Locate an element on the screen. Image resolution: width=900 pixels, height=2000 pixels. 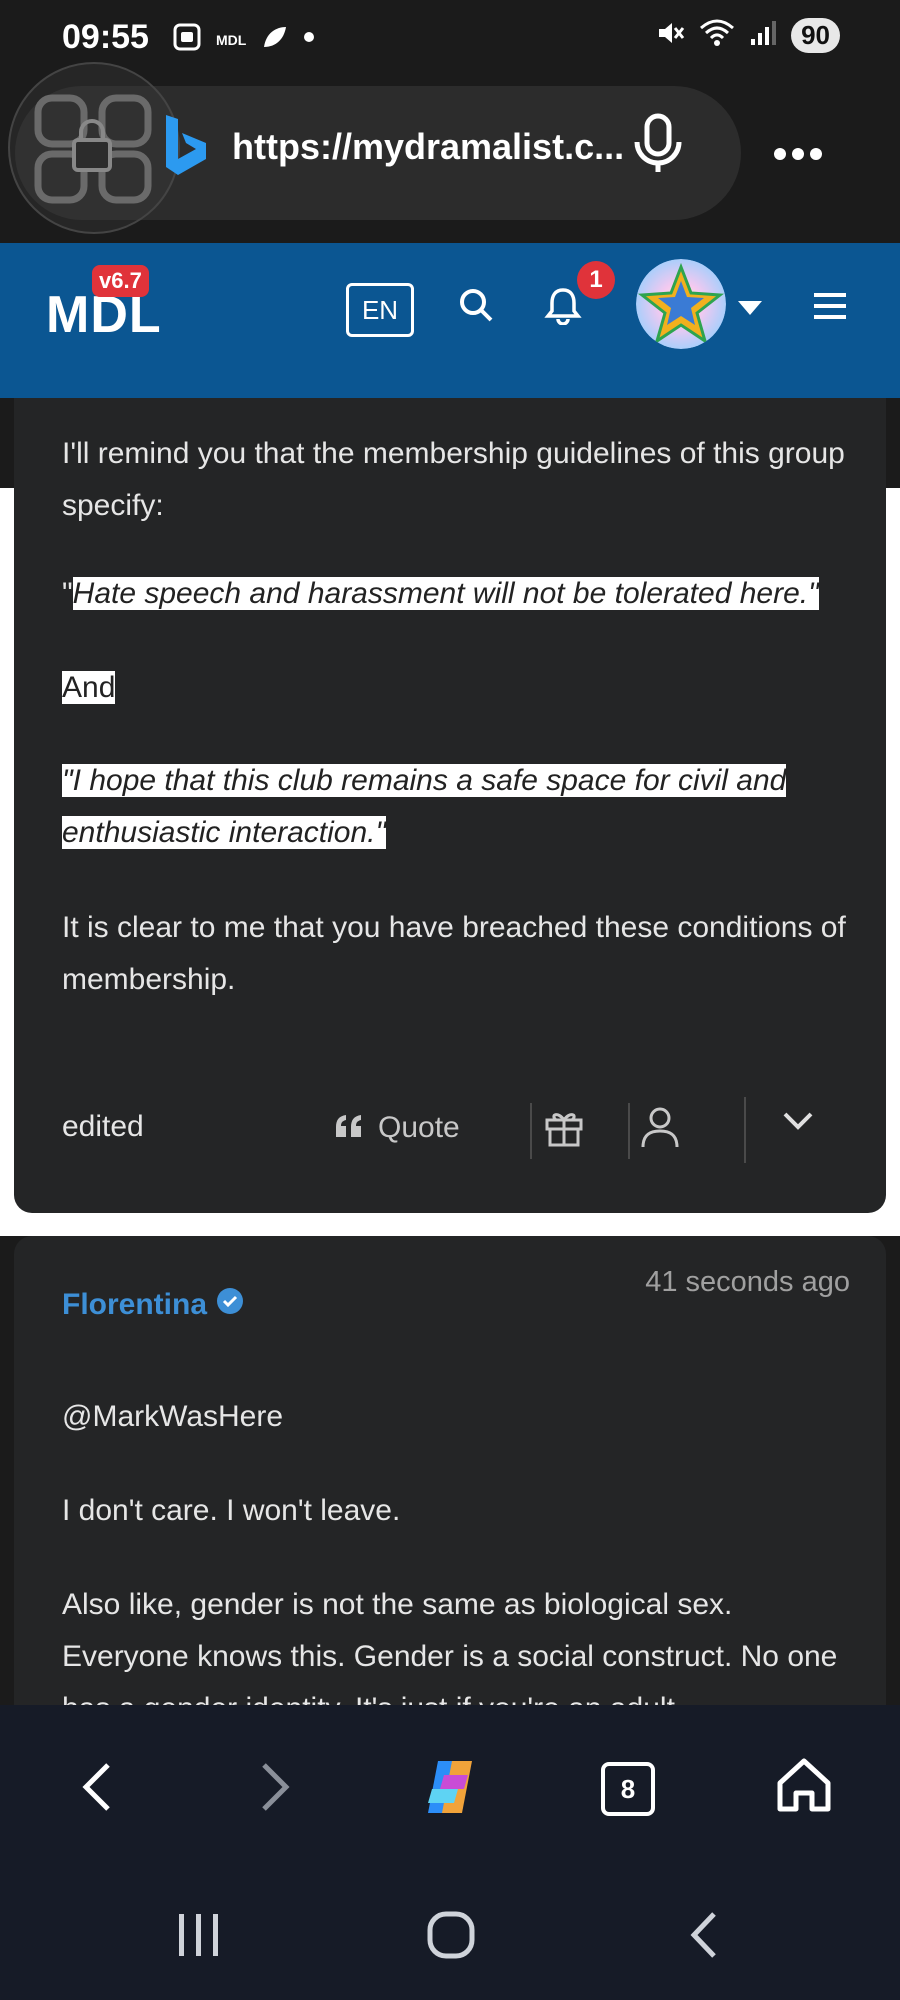
menu-icon is located at coordinates (830, 308).